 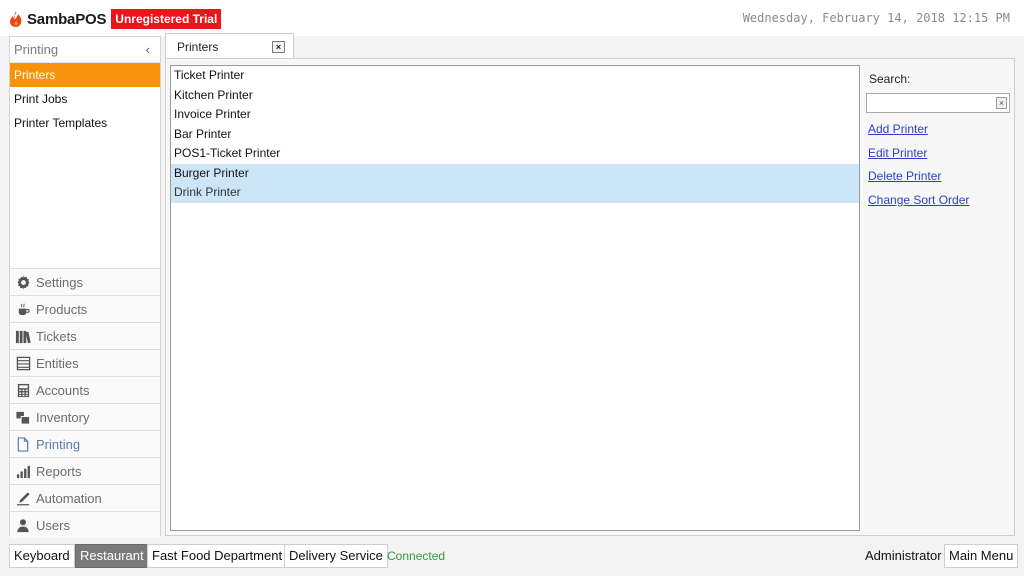 I want to click on delivery-service-button: Delivery Service, so click(x=336, y=556).